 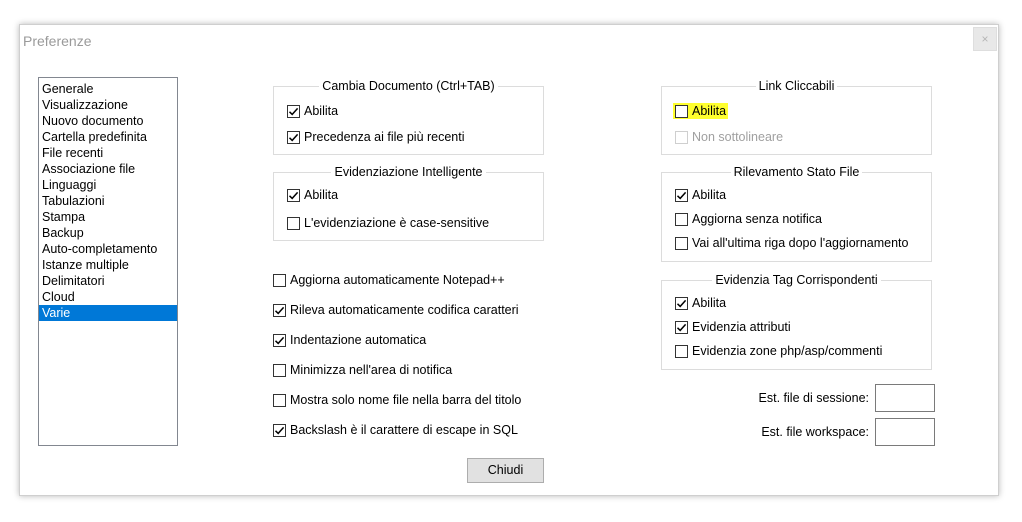 I want to click on auto-update-checkbox: Aggiorna automaticamente Notepad++, so click(x=389, y=280).